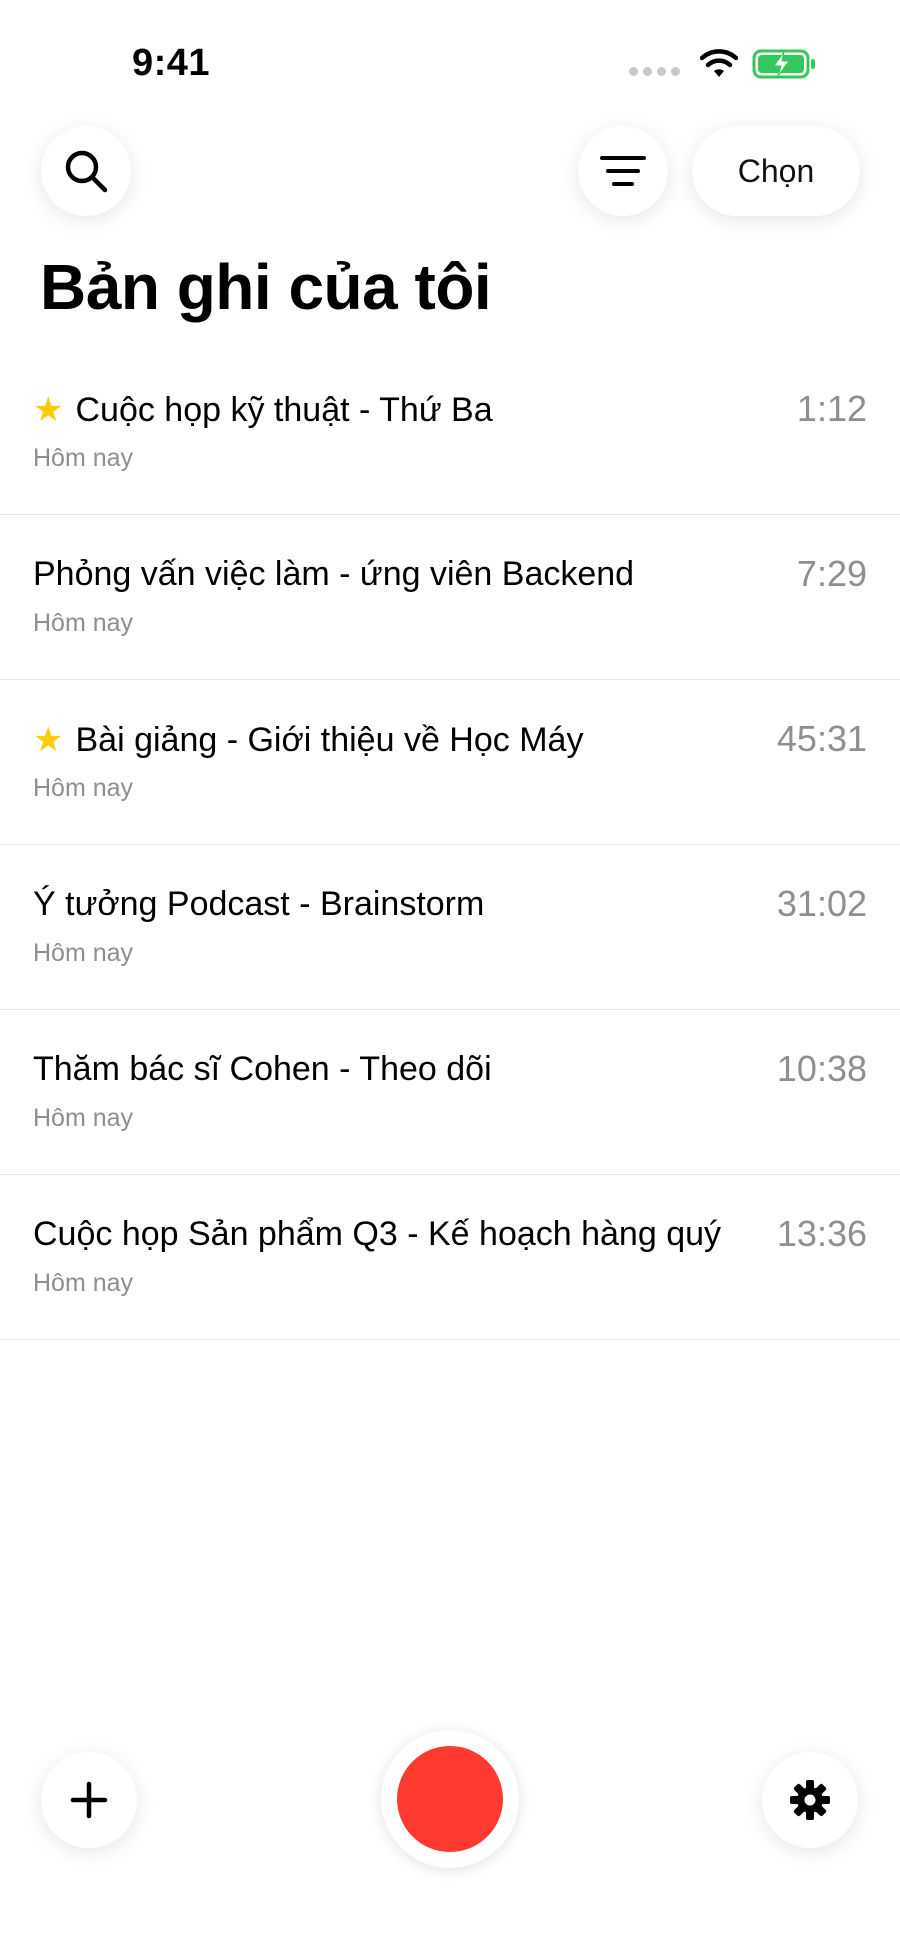 Image resolution: width=900 pixels, height=1950 pixels. What do you see at coordinates (719, 63) in the screenshot?
I see `wifi-icon` at bounding box center [719, 63].